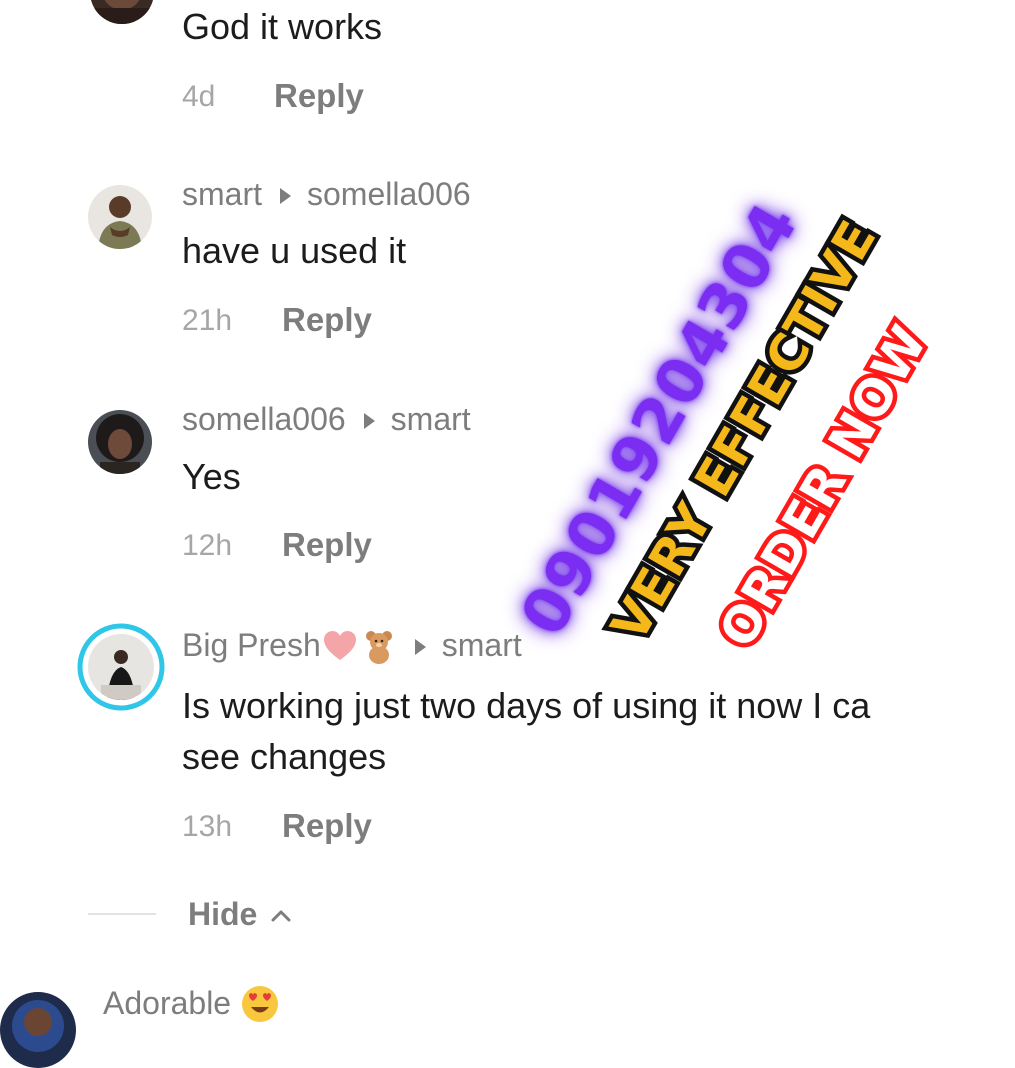 The width and height of the screenshot is (1015, 1068). What do you see at coordinates (339, 645) in the screenshot?
I see `heart-emoji-icon` at bounding box center [339, 645].